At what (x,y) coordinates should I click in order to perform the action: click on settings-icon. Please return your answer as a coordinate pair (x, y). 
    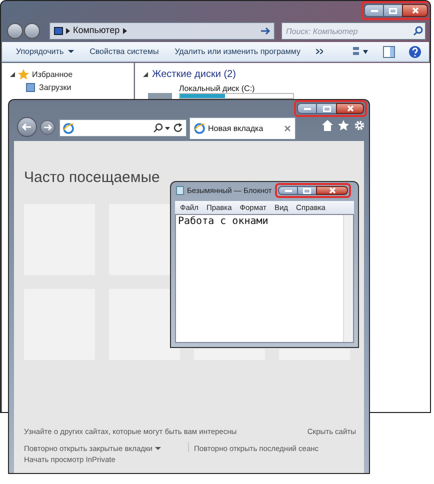
    Looking at the image, I should click on (359, 125).